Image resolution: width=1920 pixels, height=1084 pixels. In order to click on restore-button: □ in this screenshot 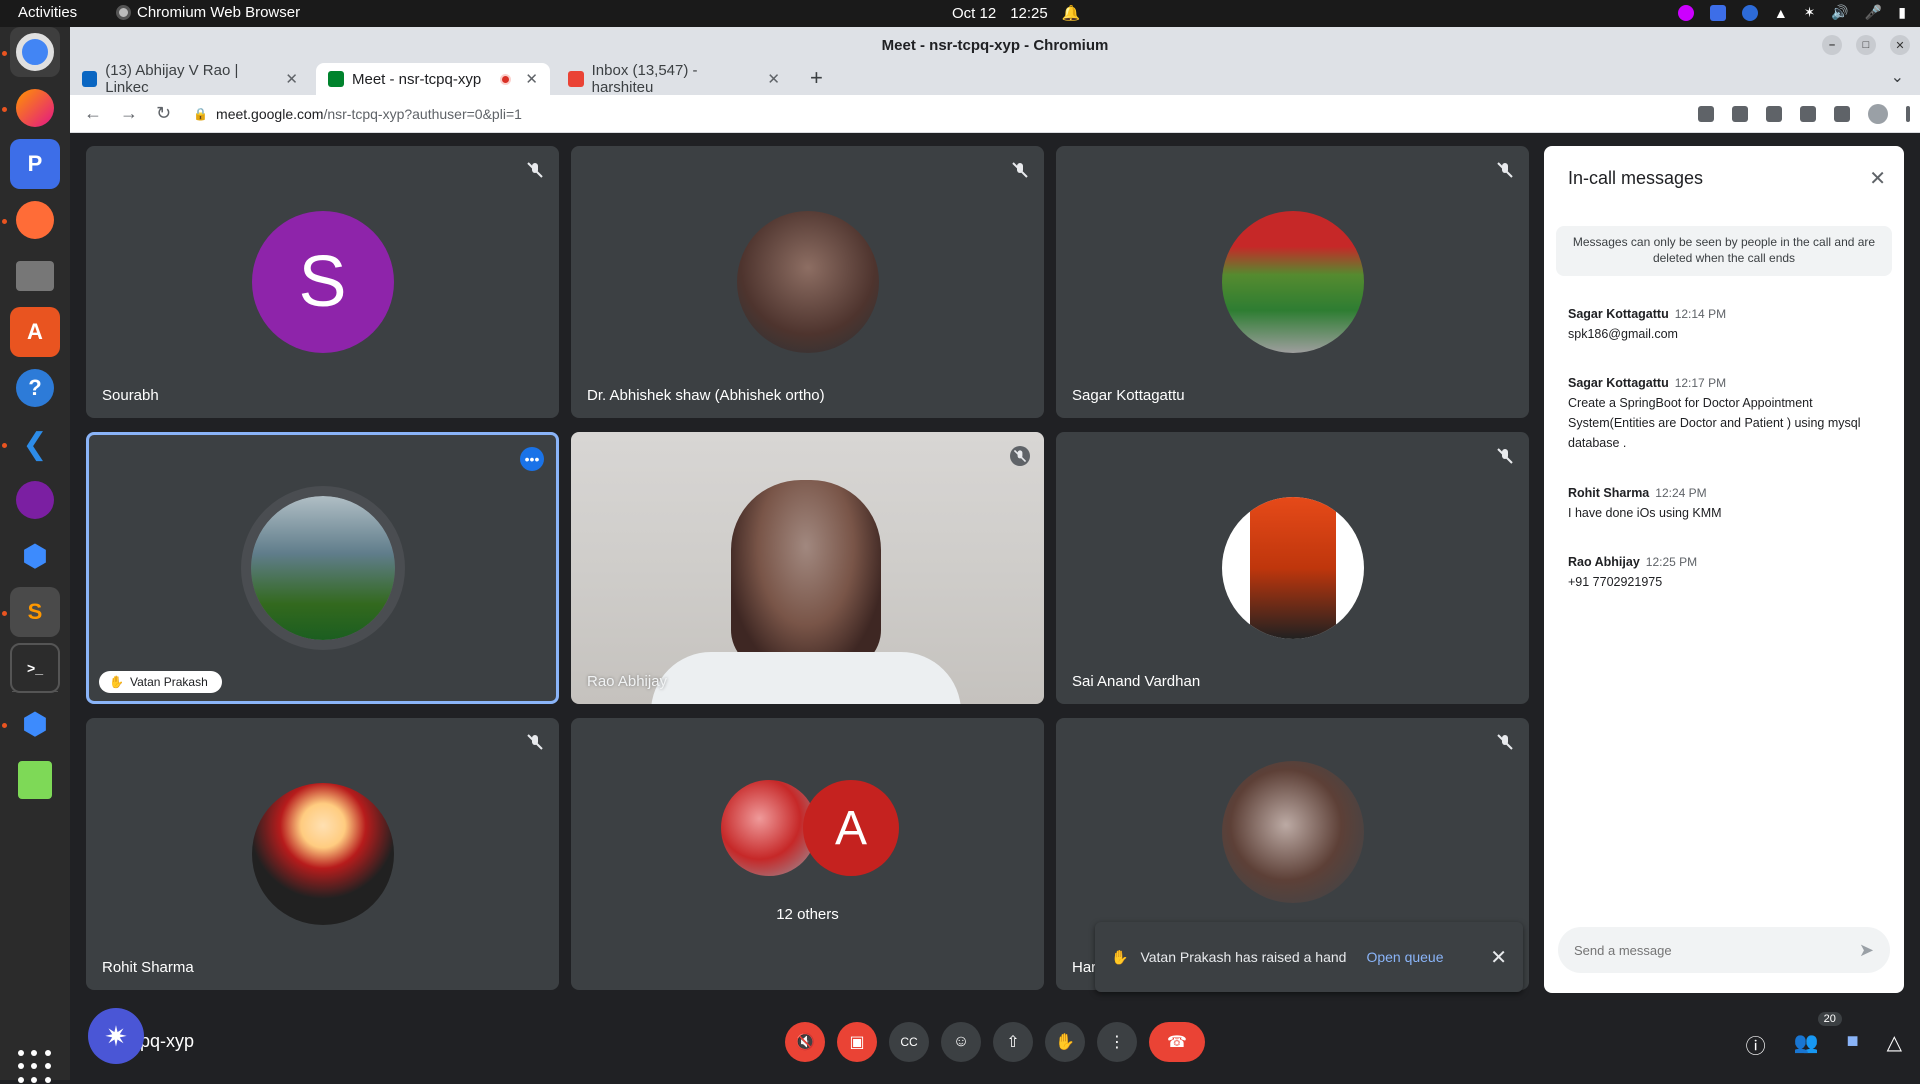, I will do `click(1866, 45)`.